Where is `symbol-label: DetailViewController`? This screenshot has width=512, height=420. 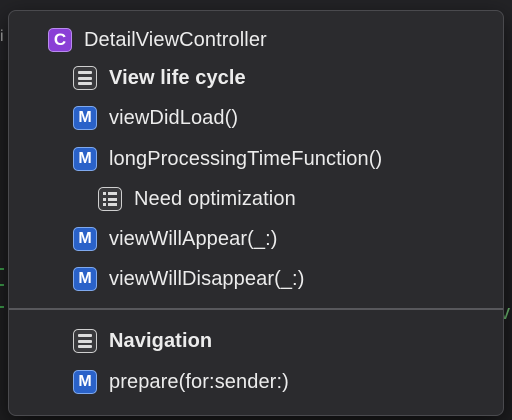 symbol-label: DetailViewController is located at coordinates (175, 39).